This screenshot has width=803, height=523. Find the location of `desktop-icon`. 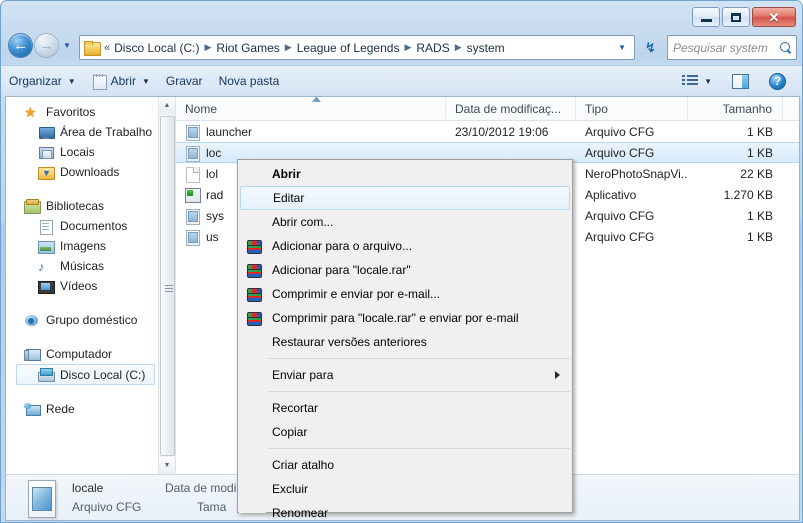

desktop-icon is located at coordinates (46, 132).